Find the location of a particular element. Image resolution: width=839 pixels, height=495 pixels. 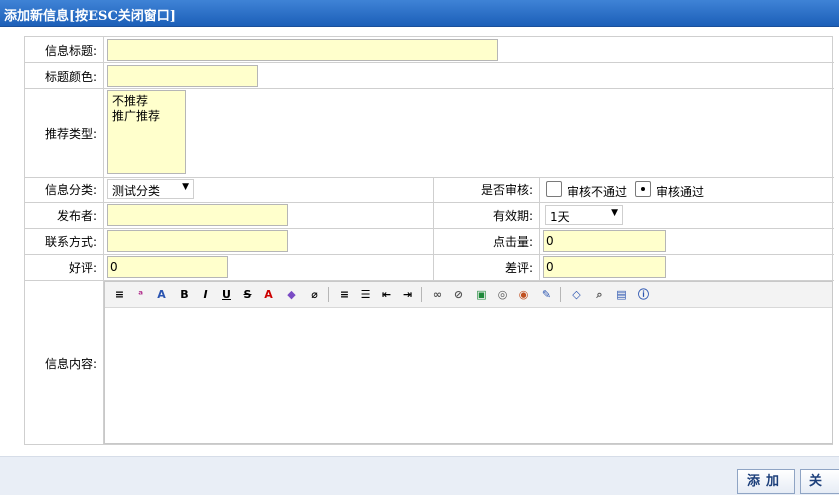

review-reject-label: 审核不通过 is located at coordinates (597, 191).